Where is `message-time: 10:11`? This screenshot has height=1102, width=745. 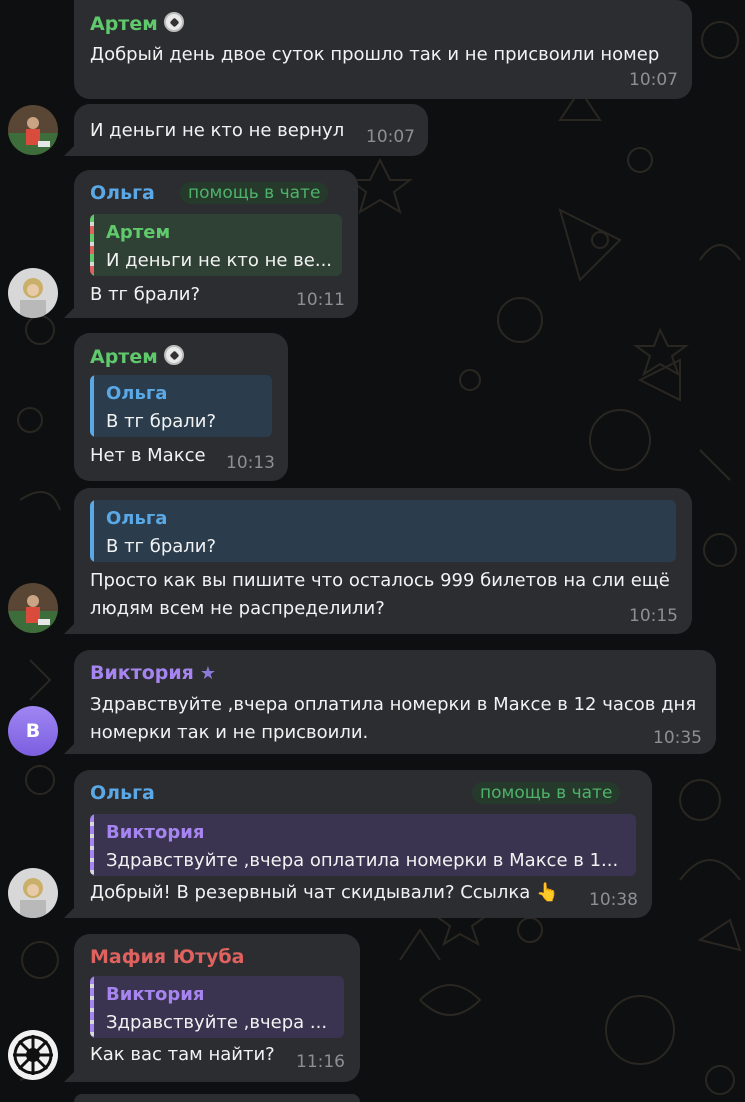 message-time: 10:11 is located at coordinates (320, 300).